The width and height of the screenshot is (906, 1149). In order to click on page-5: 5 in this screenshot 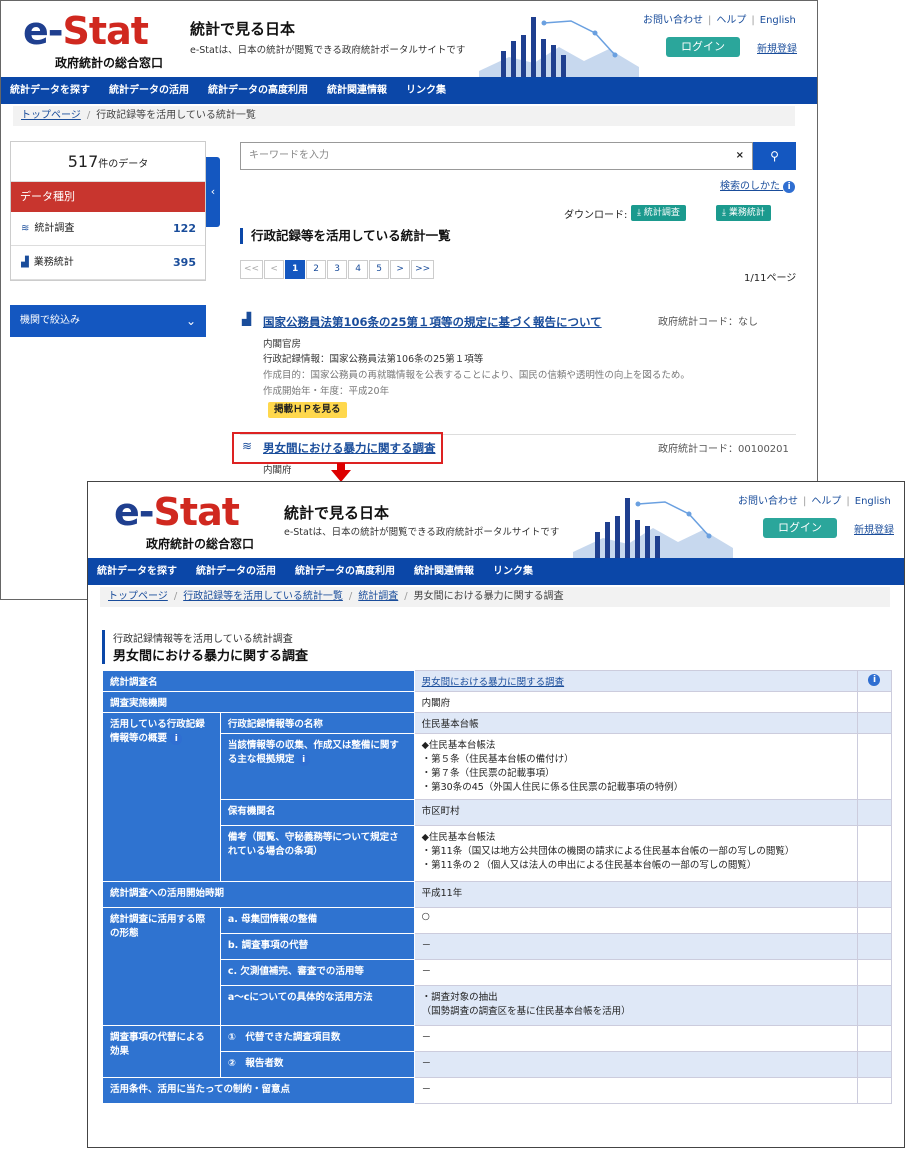, I will do `click(379, 269)`.